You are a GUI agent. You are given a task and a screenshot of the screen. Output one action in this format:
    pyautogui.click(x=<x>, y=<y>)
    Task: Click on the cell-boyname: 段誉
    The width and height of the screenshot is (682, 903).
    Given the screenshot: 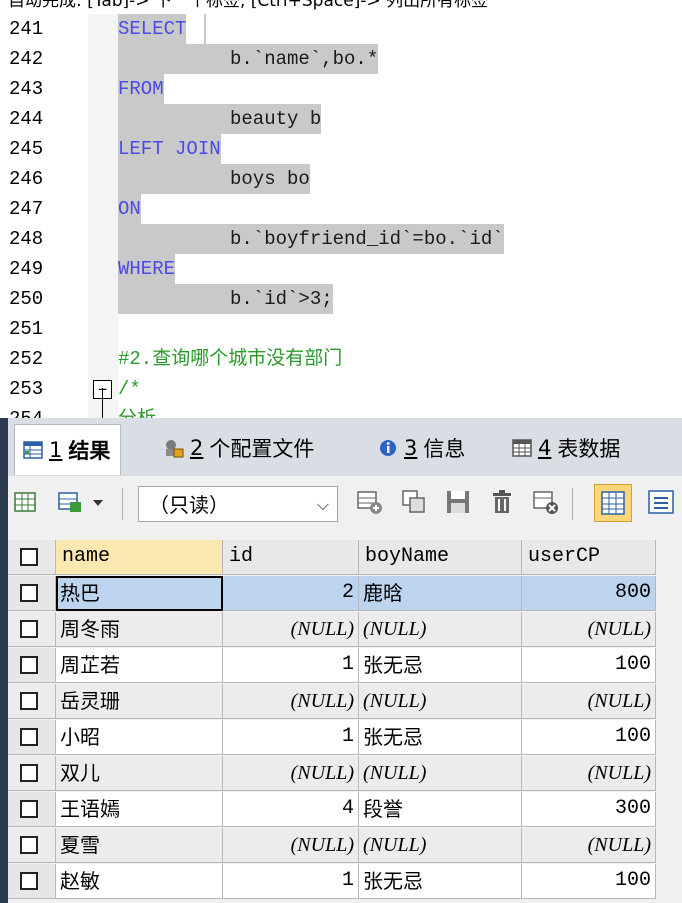 What is the action you would take?
    pyautogui.click(x=440, y=809)
    